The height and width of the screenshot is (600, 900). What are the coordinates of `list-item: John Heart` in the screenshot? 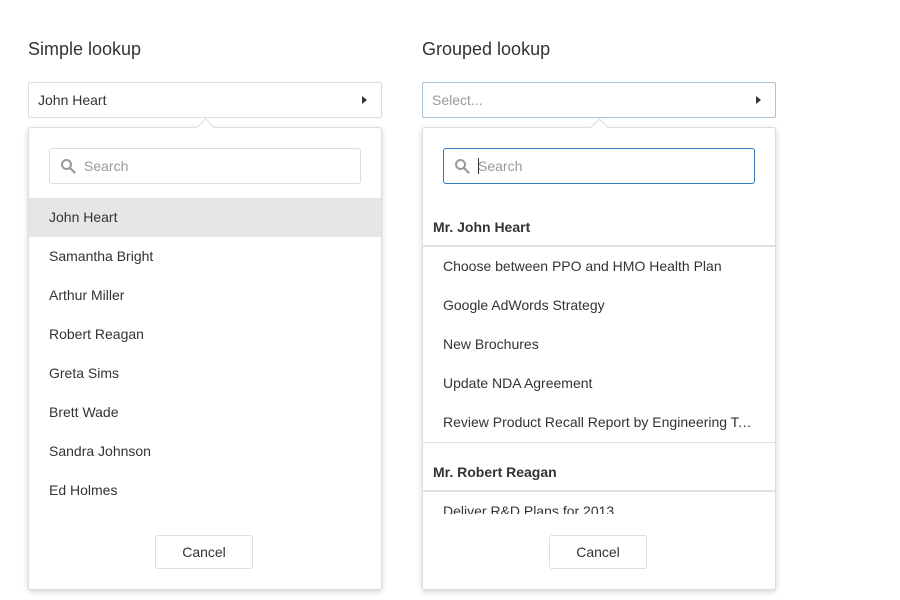 It's located at (205, 217).